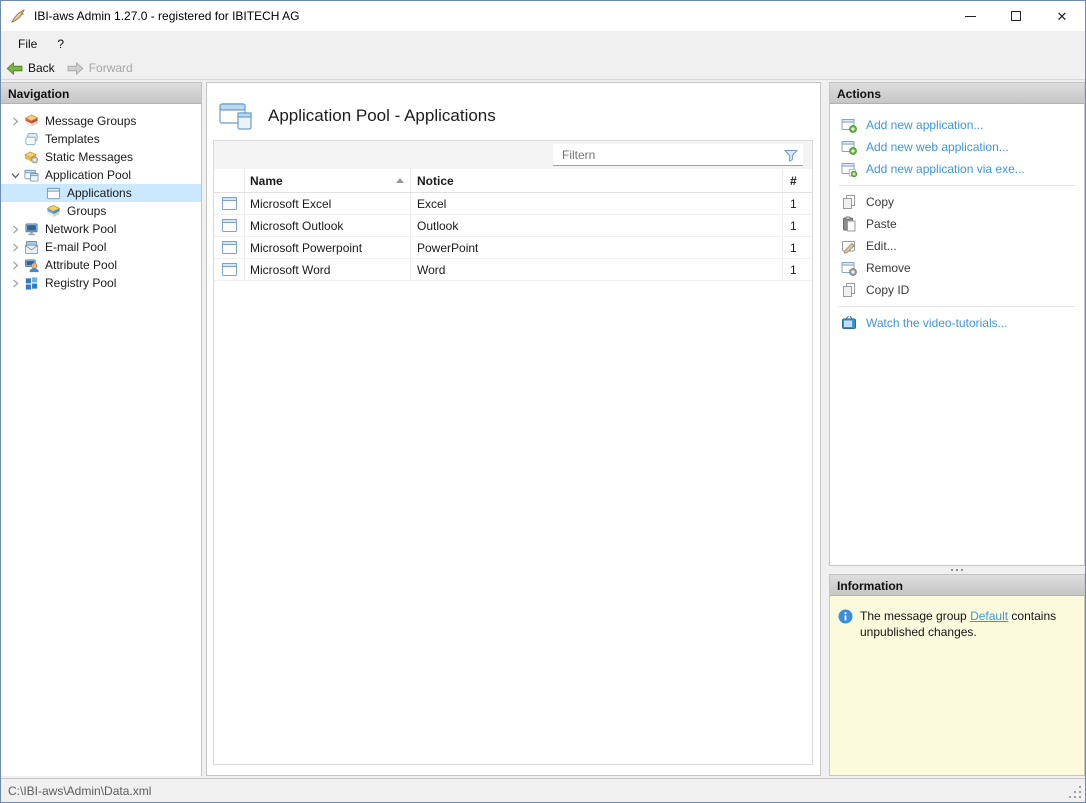 This screenshot has height=803, width=1086. I want to click on tree-item-message-groups: Message Groups, so click(101, 121).